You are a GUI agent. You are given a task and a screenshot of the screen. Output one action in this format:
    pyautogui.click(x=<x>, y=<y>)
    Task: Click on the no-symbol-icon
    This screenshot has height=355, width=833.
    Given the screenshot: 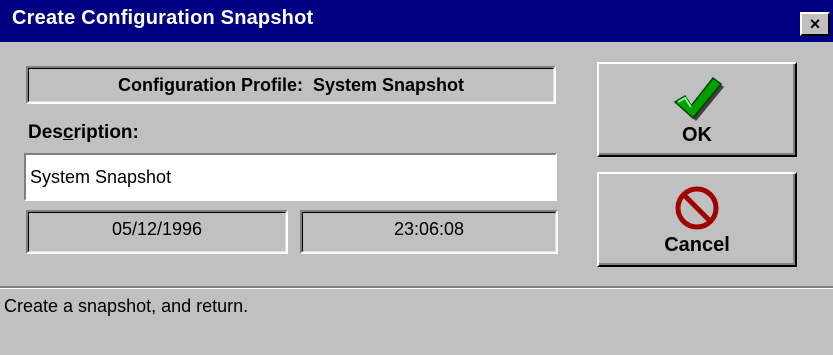 What is the action you would take?
    pyautogui.click(x=697, y=208)
    